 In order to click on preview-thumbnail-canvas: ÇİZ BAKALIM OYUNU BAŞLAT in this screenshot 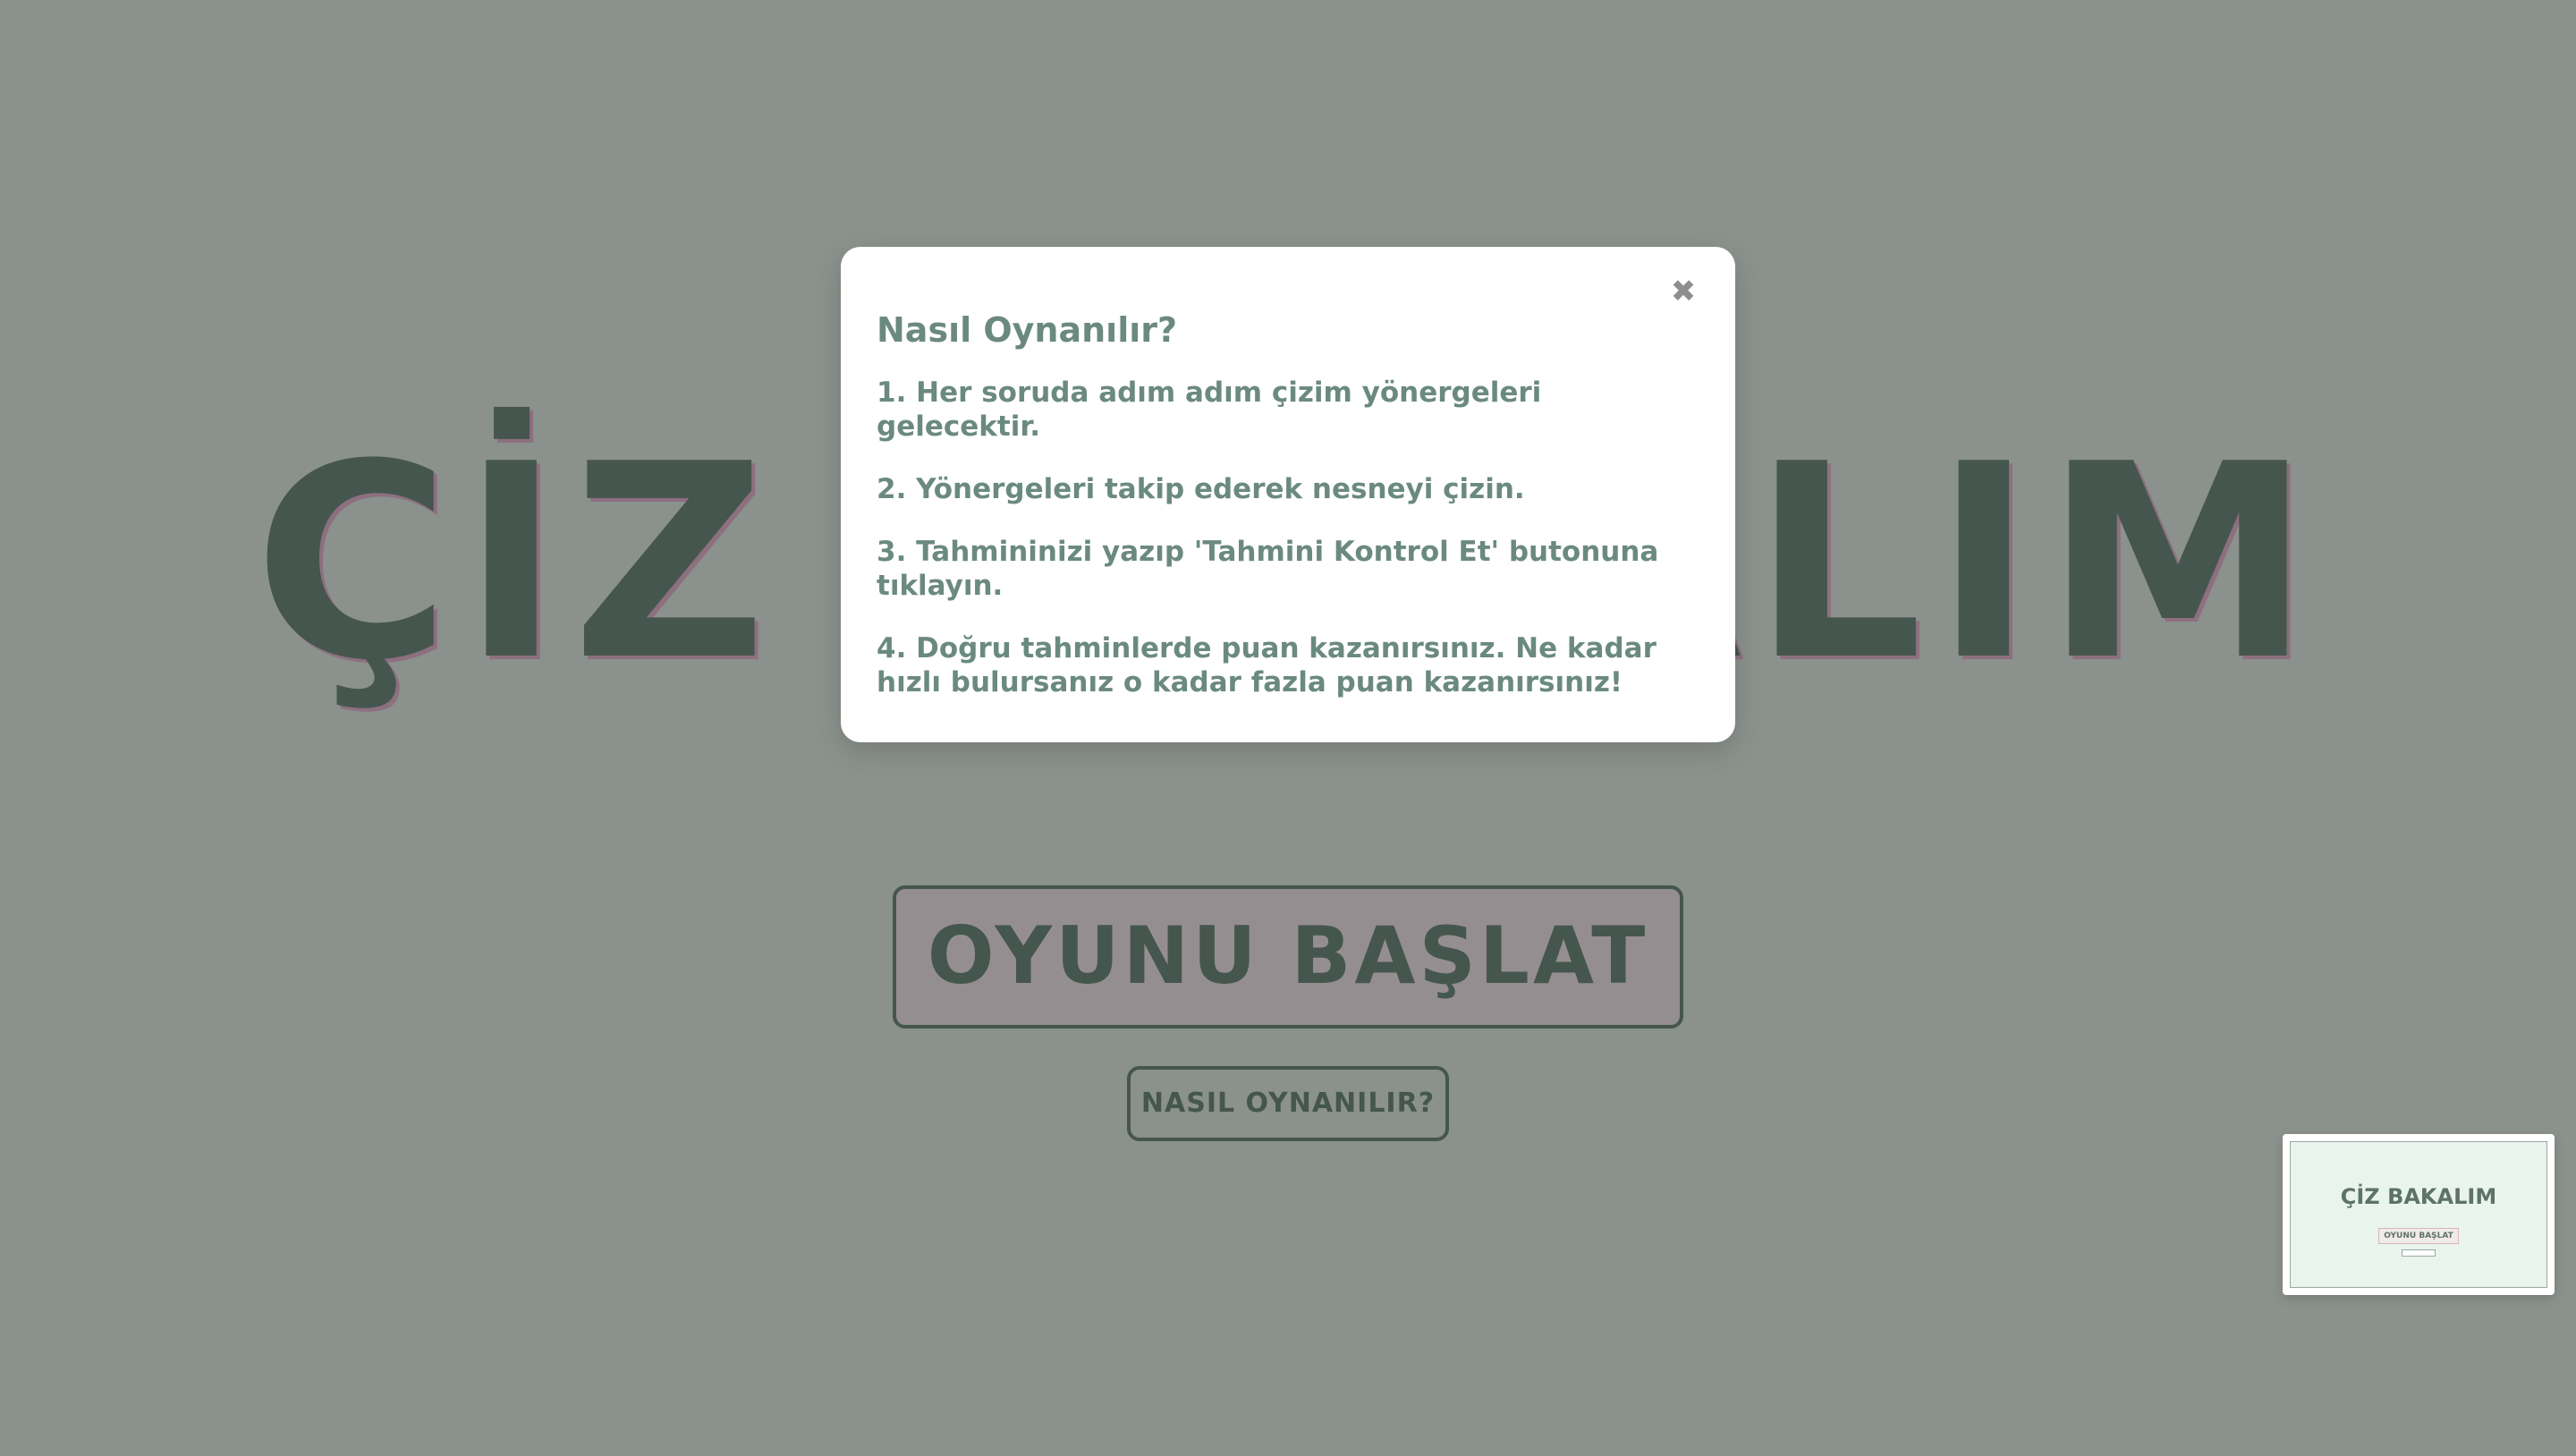, I will do `click(2418, 1214)`.